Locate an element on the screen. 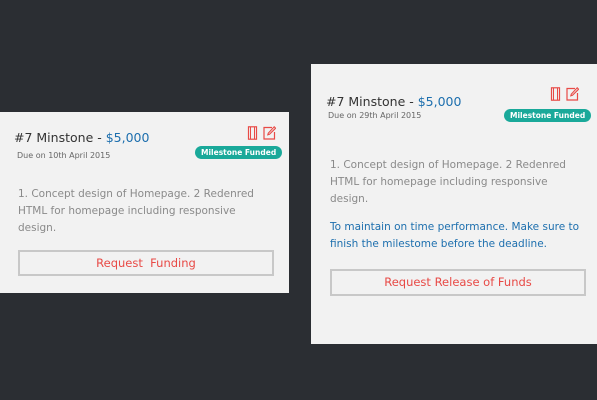  request-funding-button: Request Funding is located at coordinates (146, 263).